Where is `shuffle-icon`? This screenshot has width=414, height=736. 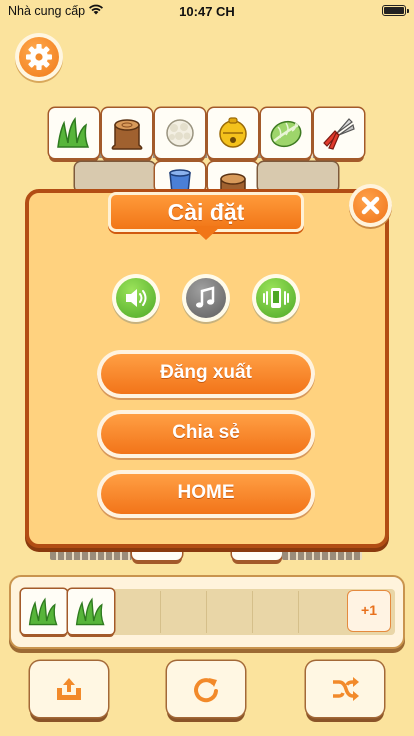
shuffle-icon is located at coordinates (346, 689).